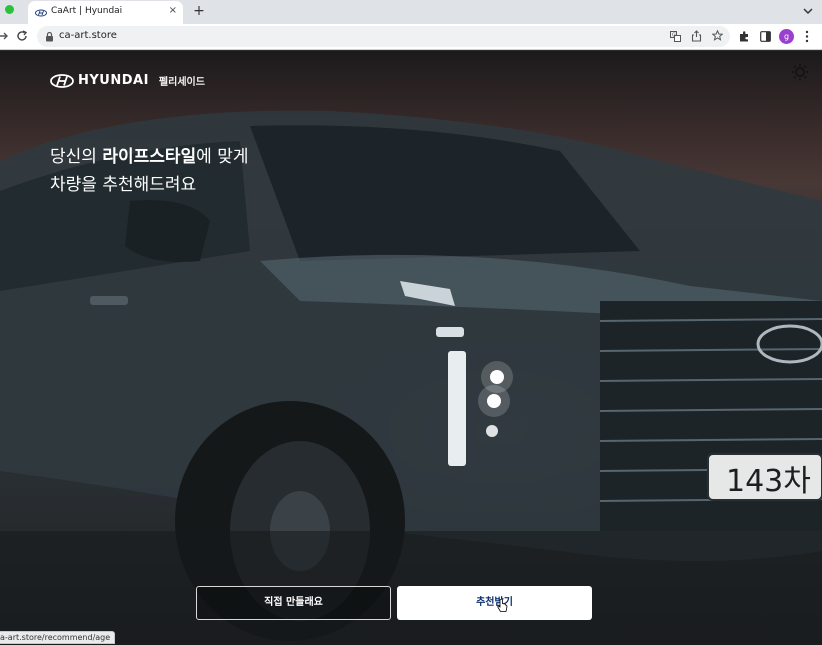 The width and height of the screenshot is (822, 645). Describe the element at coordinates (807, 36) in the screenshot. I see `kebab-menu-icon` at that location.